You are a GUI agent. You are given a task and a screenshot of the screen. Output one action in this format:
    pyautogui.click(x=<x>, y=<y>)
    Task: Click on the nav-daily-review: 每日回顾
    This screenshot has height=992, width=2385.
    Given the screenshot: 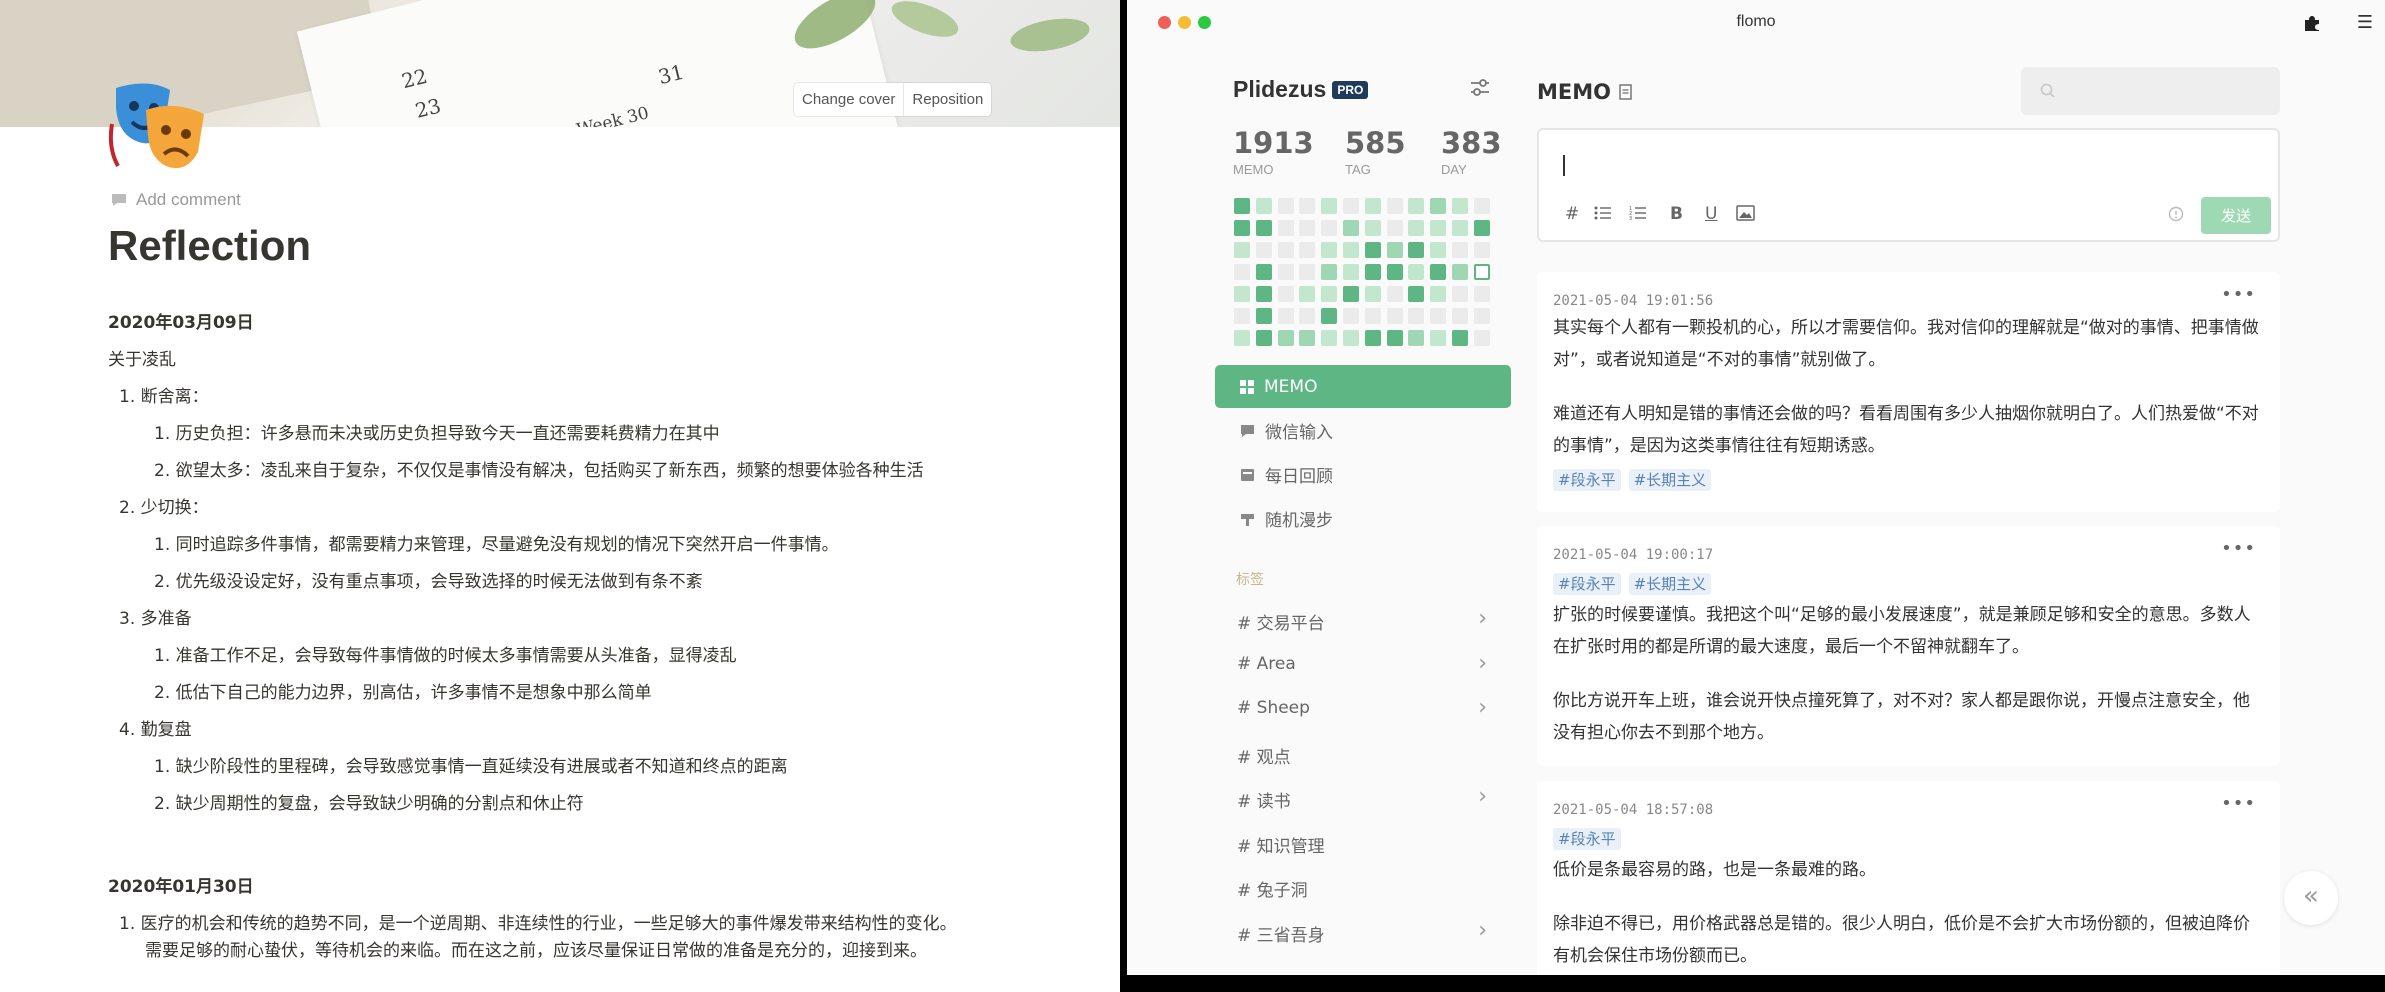 What is the action you would take?
    pyautogui.click(x=1363, y=474)
    